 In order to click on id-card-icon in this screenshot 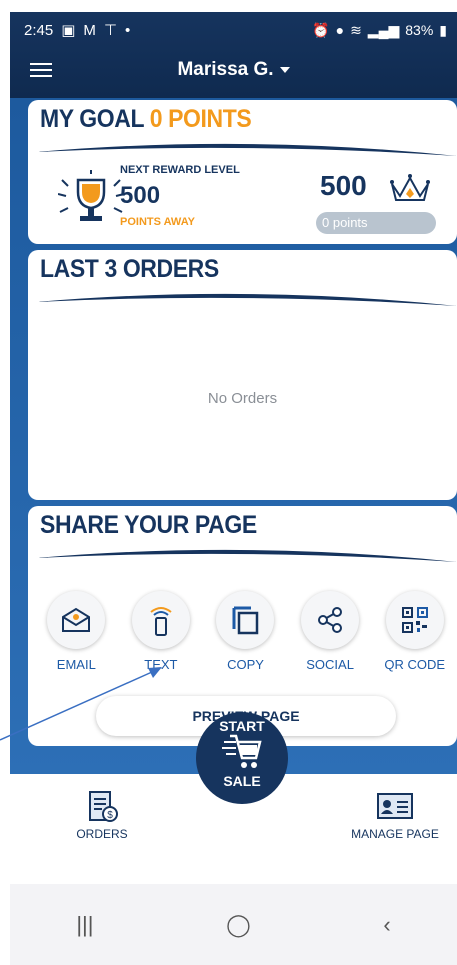, I will do `click(395, 806)`.